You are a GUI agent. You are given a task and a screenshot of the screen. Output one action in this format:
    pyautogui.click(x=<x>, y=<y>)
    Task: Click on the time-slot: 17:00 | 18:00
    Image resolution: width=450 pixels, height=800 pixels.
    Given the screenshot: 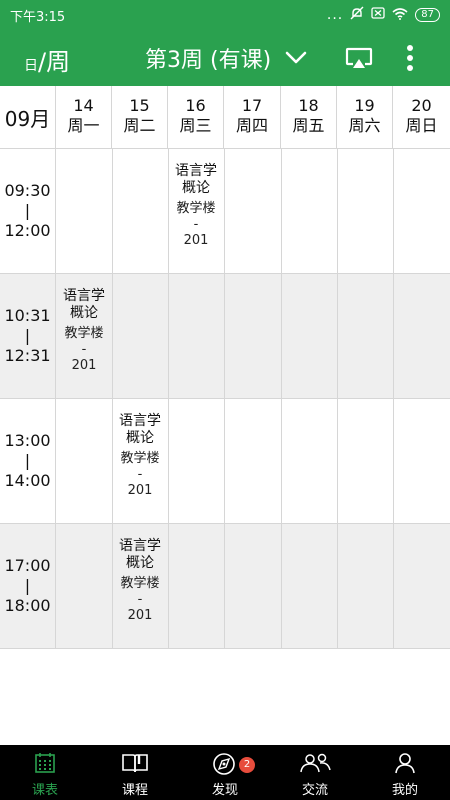 What is the action you would take?
    pyautogui.click(x=28, y=586)
    